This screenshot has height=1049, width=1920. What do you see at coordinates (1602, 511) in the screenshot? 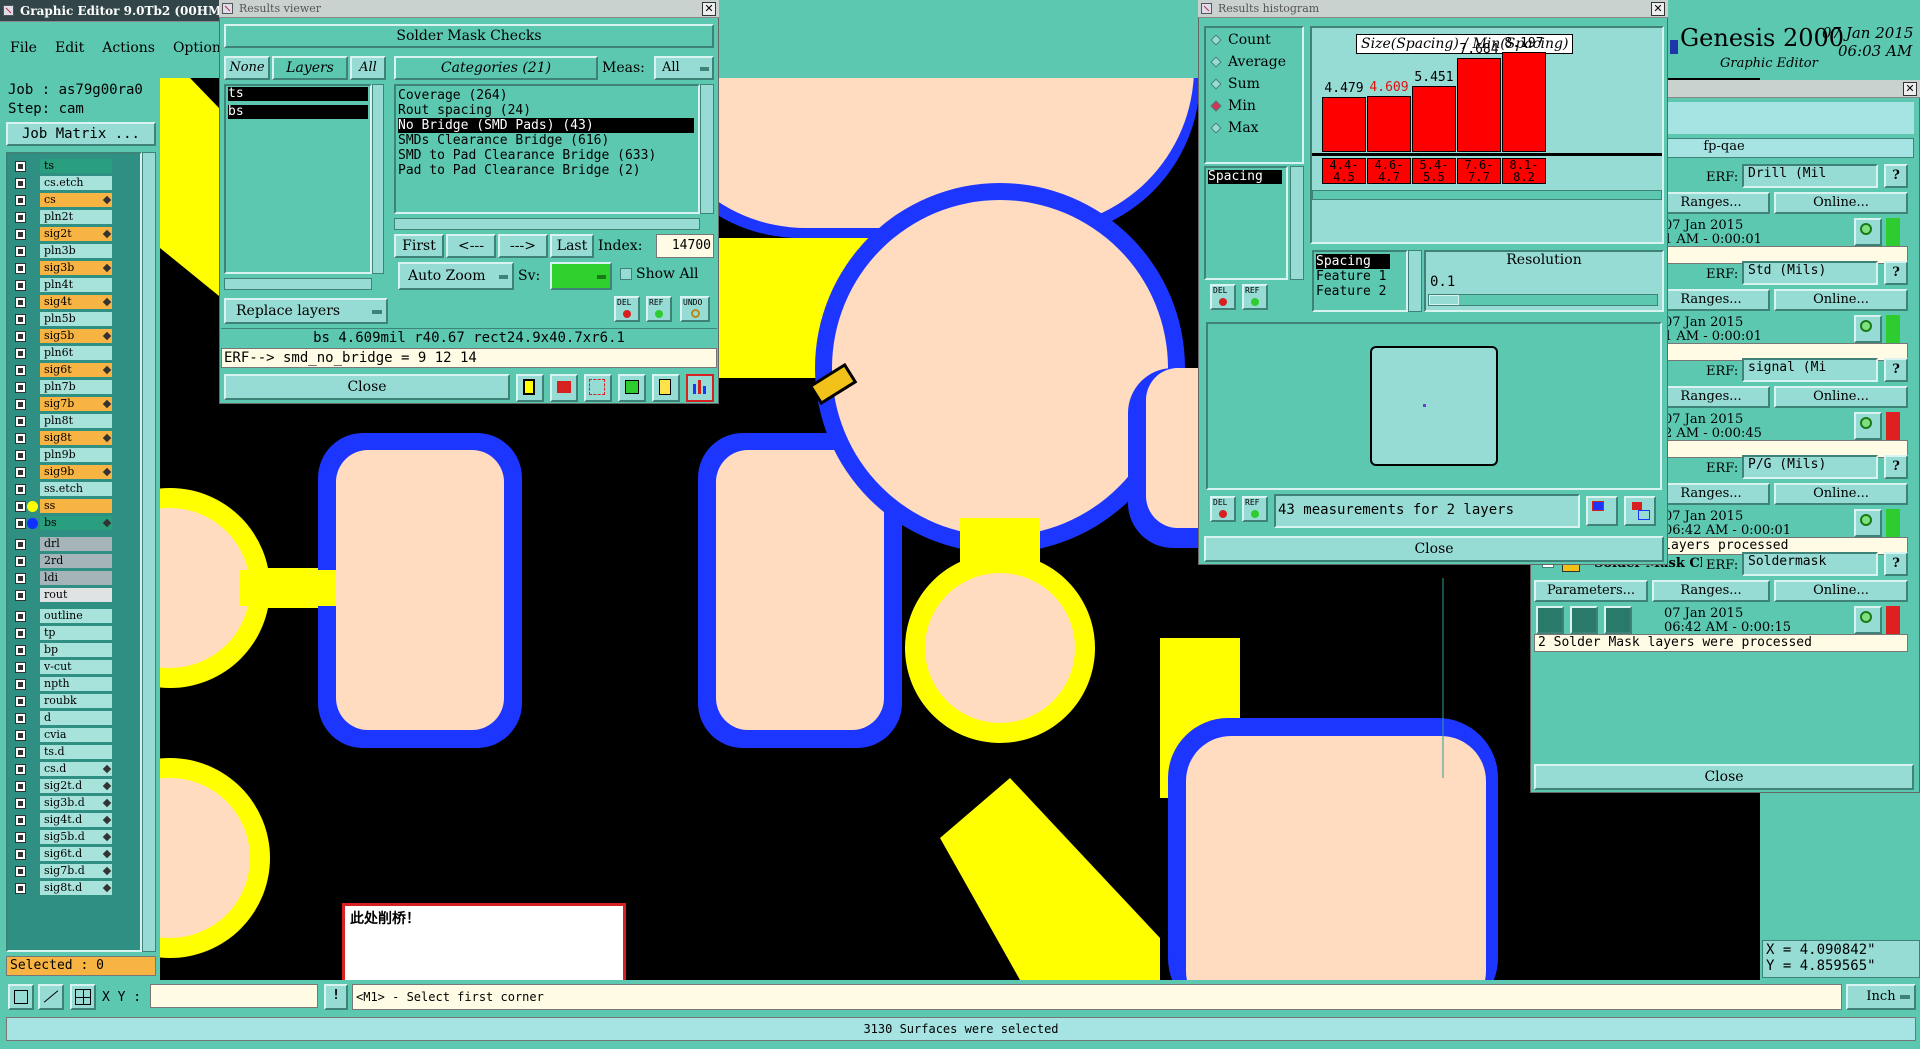
I see `zoom-features-icon` at bounding box center [1602, 511].